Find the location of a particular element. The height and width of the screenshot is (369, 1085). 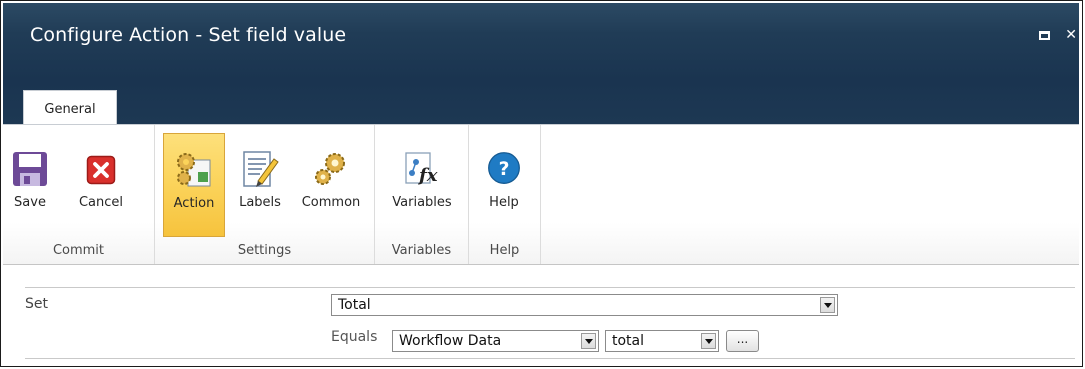

help-label: Help is located at coordinates (504, 202).